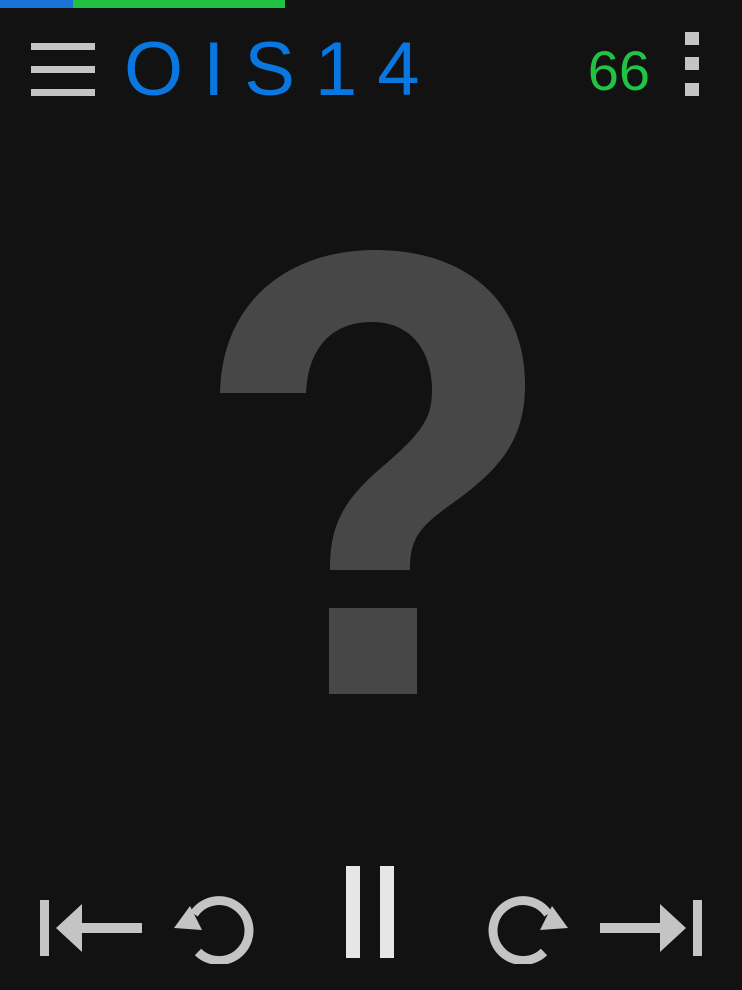  What do you see at coordinates (618, 70) in the screenshot?
I see `counter-value: 66` at bounding box center [618, 70].